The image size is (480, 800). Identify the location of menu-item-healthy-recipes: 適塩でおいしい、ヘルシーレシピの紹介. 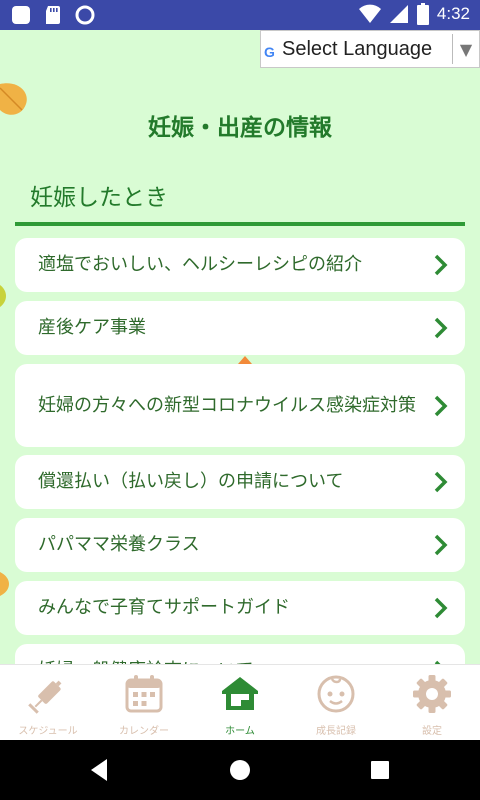
(240, 265).